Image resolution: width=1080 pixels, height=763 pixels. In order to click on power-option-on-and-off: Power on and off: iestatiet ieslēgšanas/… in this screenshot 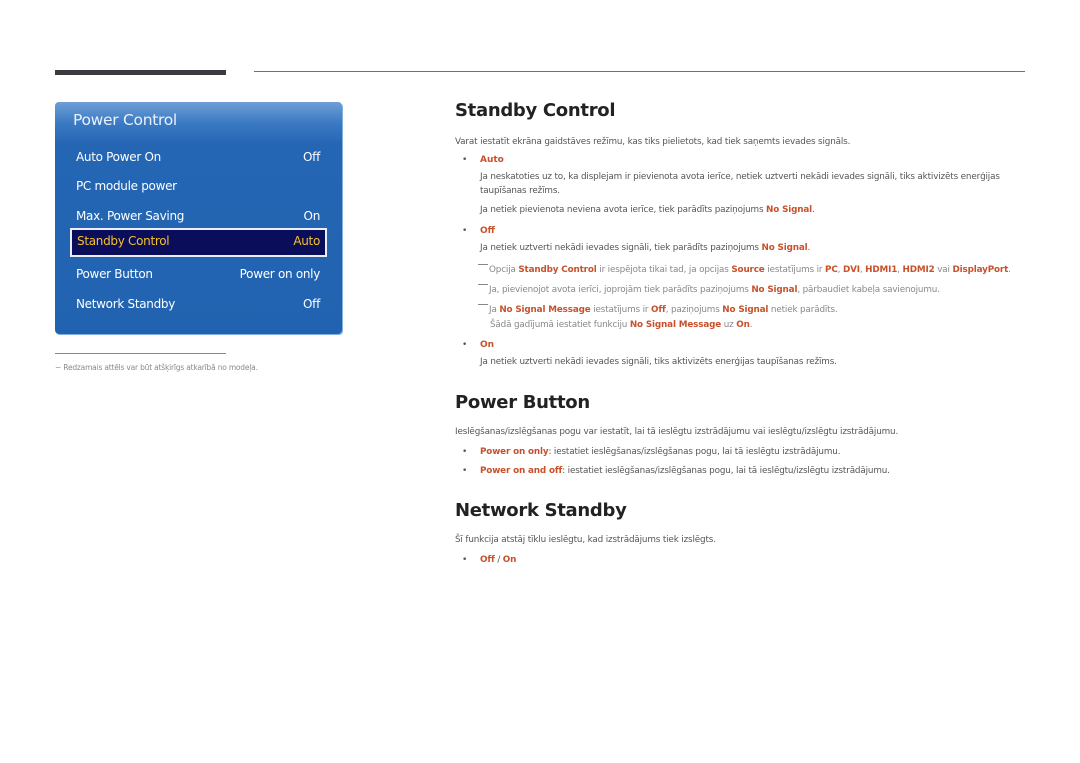, I will do `click(685, 471)`.